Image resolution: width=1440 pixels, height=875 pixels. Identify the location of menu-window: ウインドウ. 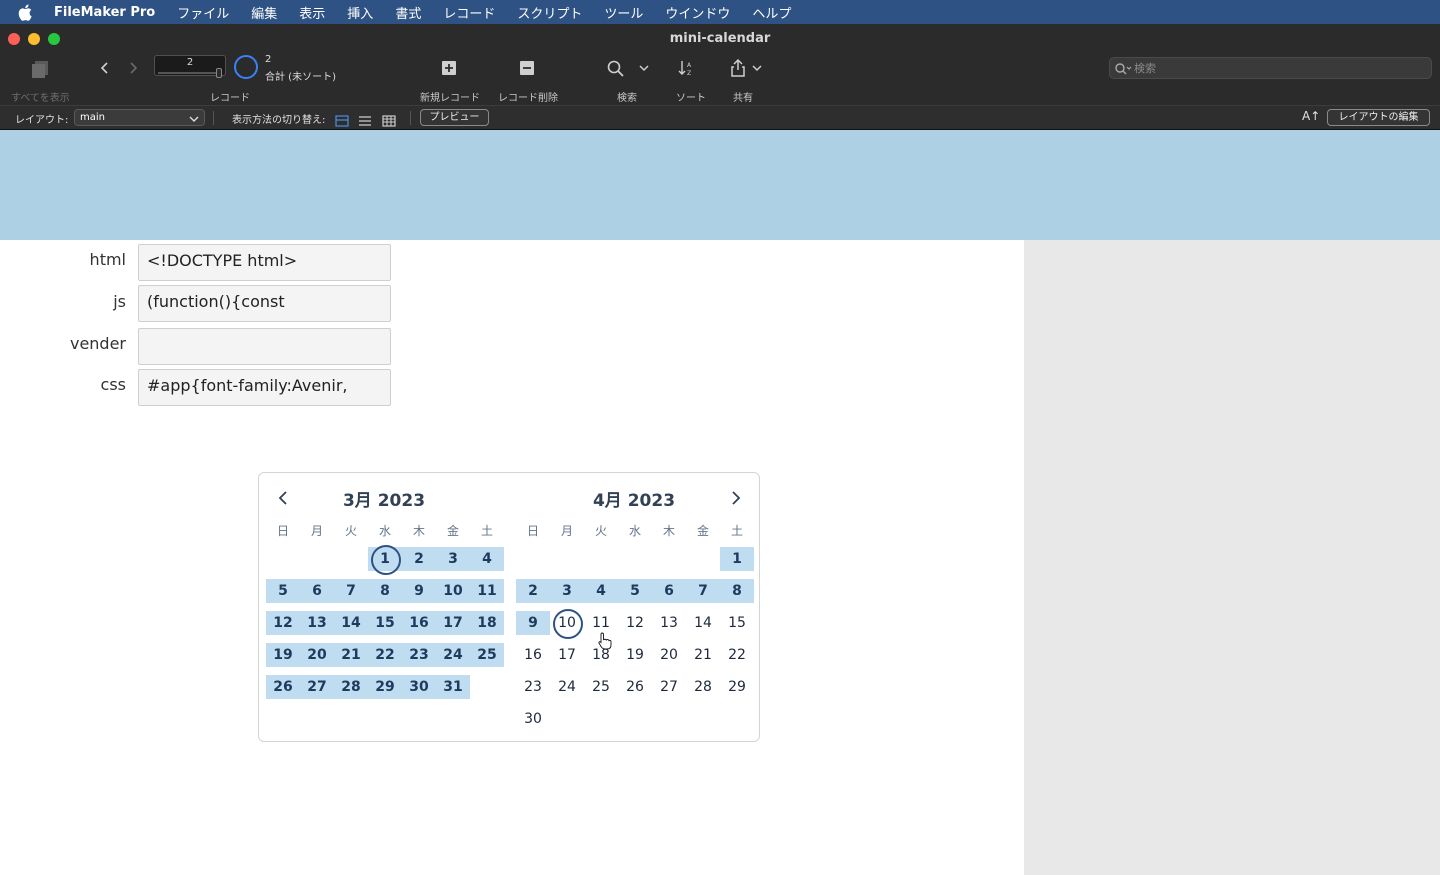
(697, 12).